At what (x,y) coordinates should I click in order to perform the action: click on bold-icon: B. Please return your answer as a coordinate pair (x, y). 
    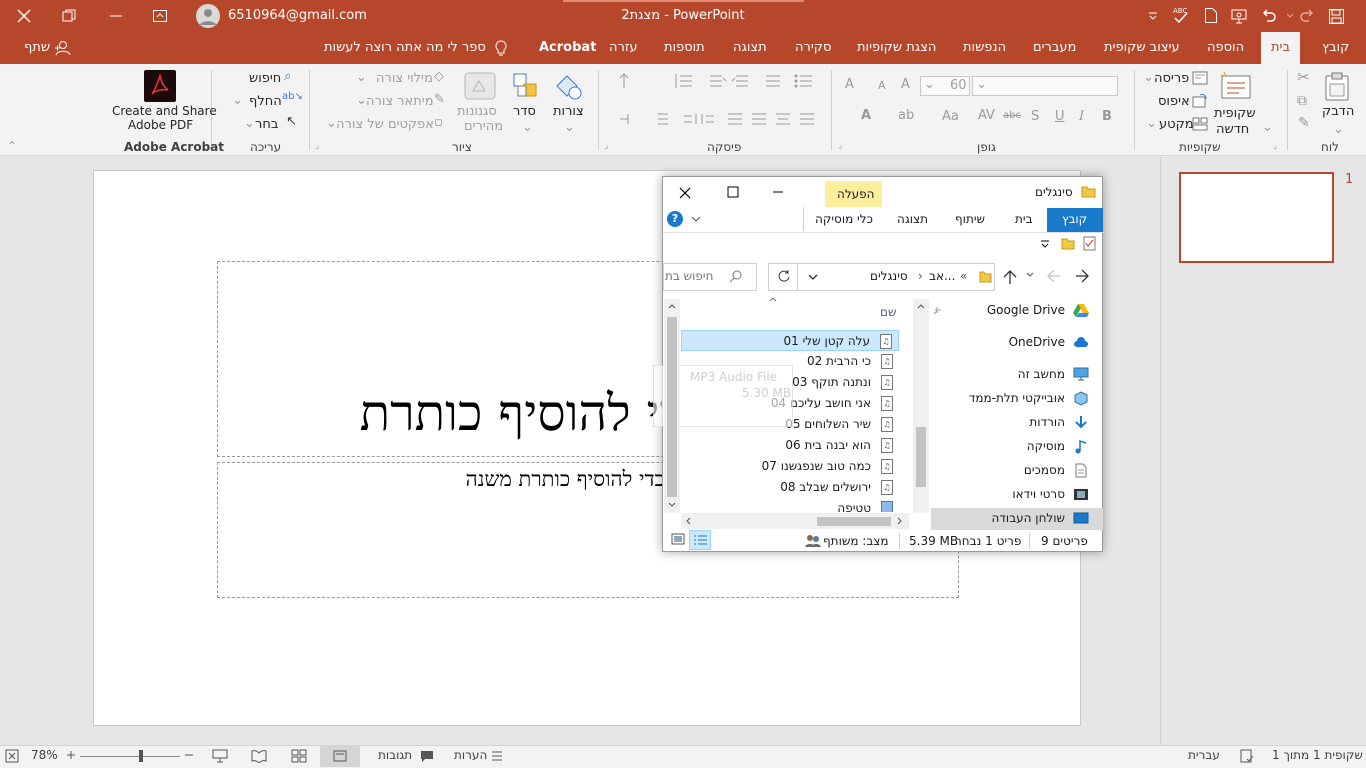
    Looking at the image, I should click on (1107, 116).